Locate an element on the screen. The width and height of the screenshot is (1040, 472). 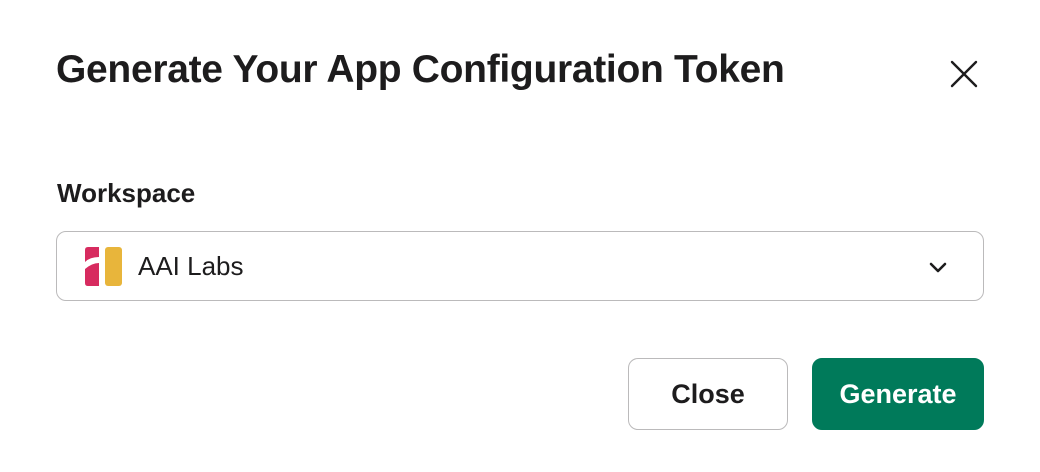
dialog-title: Generate Your App Configuration Token is located at coordinates (420, 69).